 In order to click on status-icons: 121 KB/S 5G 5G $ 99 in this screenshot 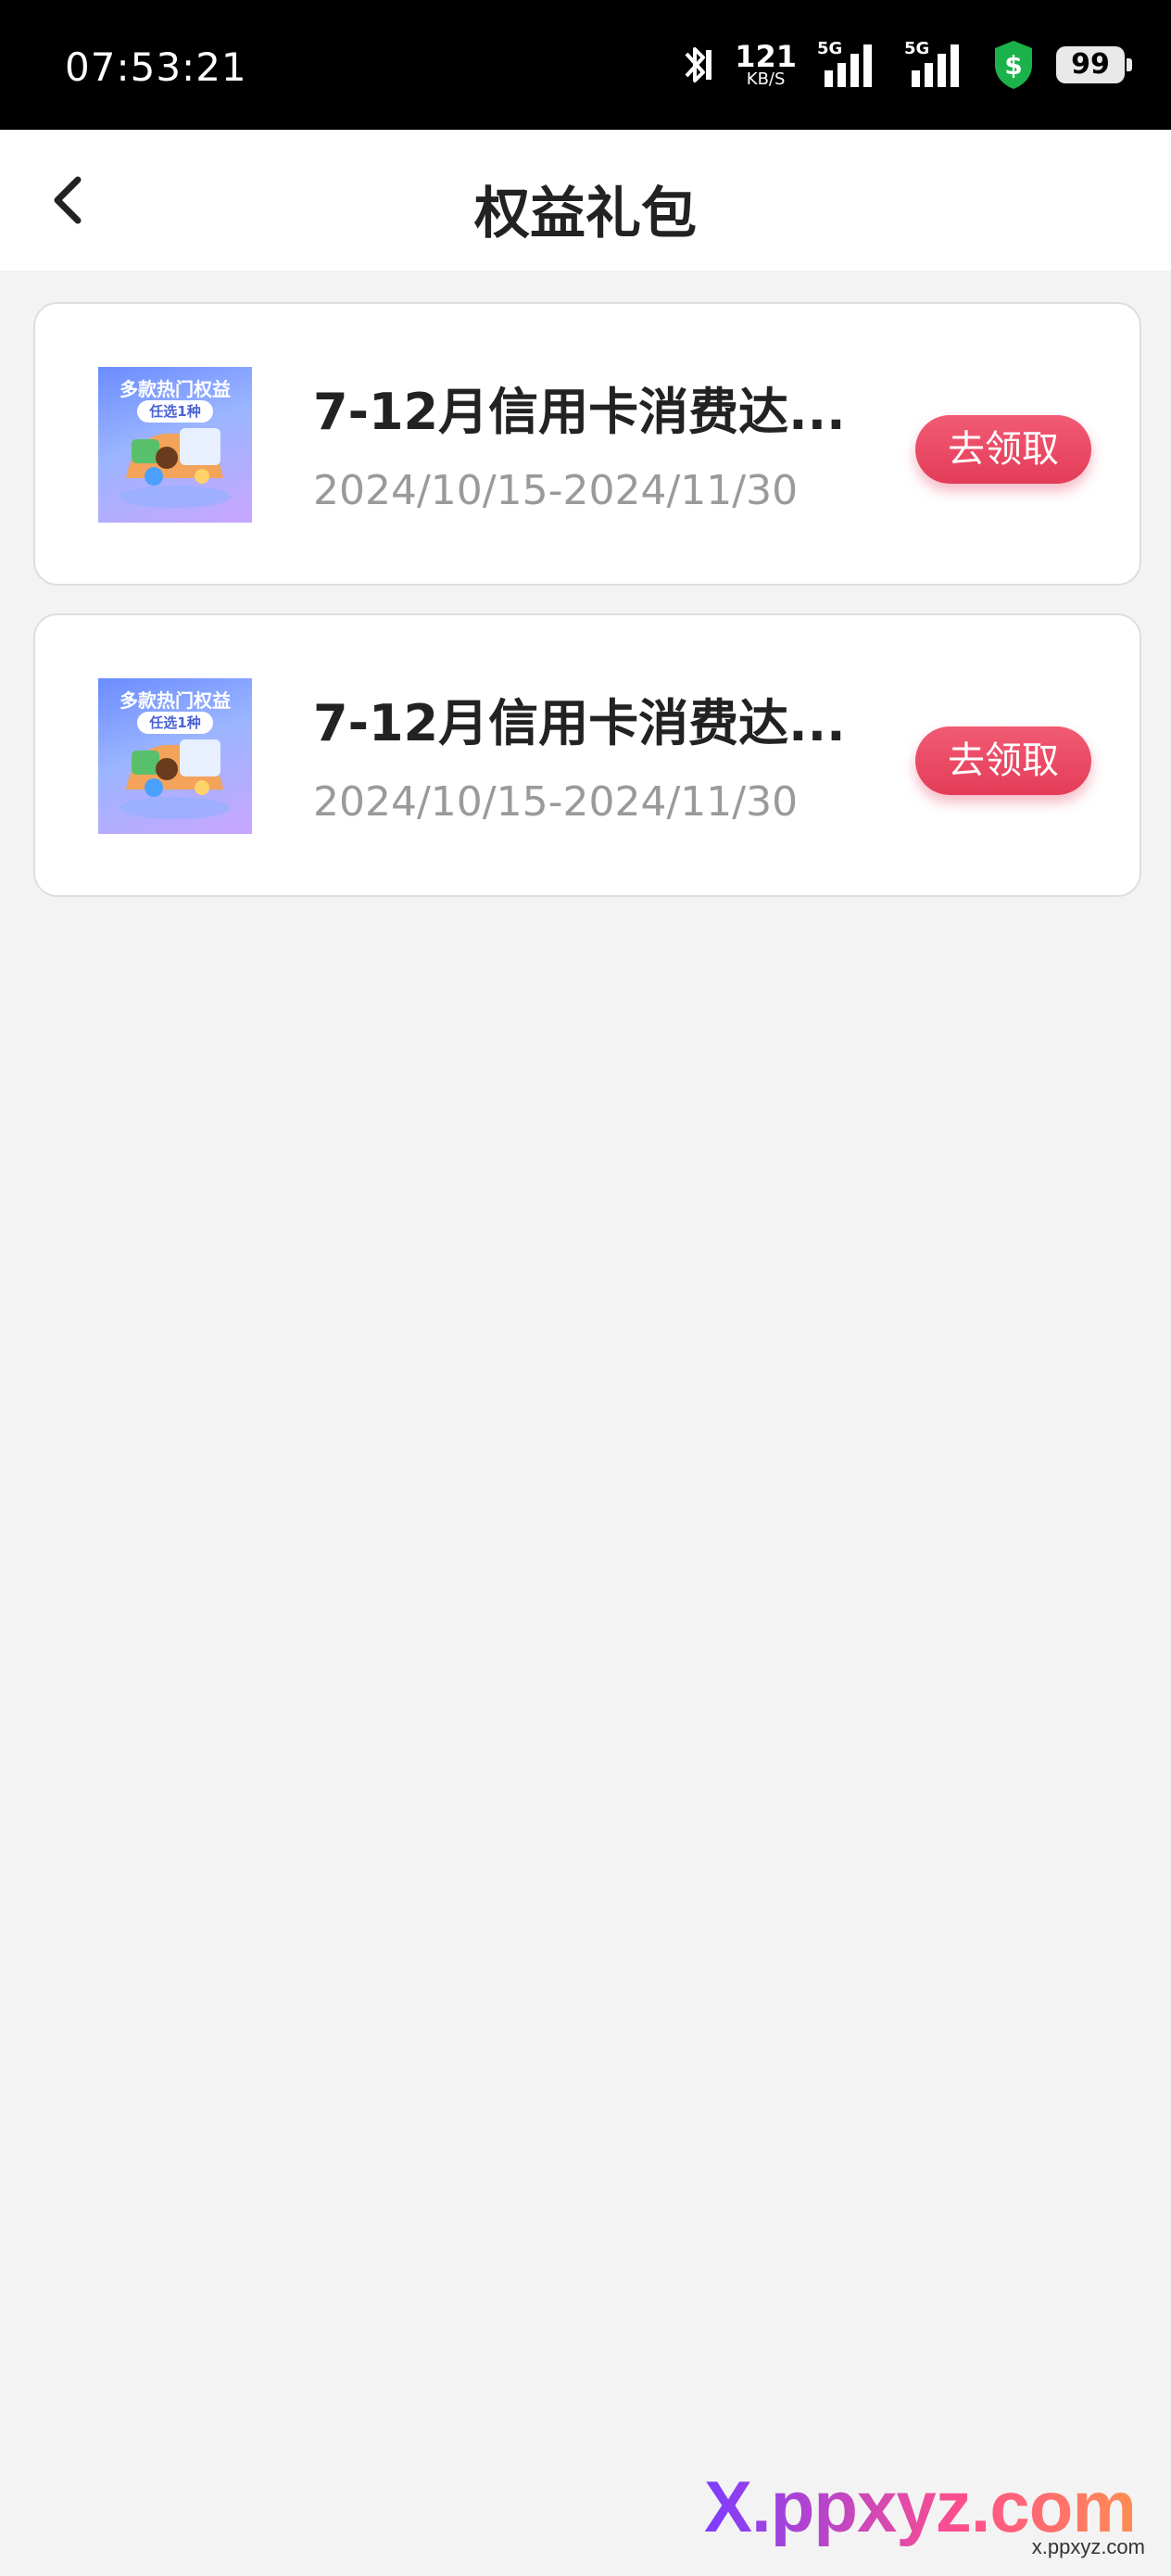, I will do `click(905, 65)`.